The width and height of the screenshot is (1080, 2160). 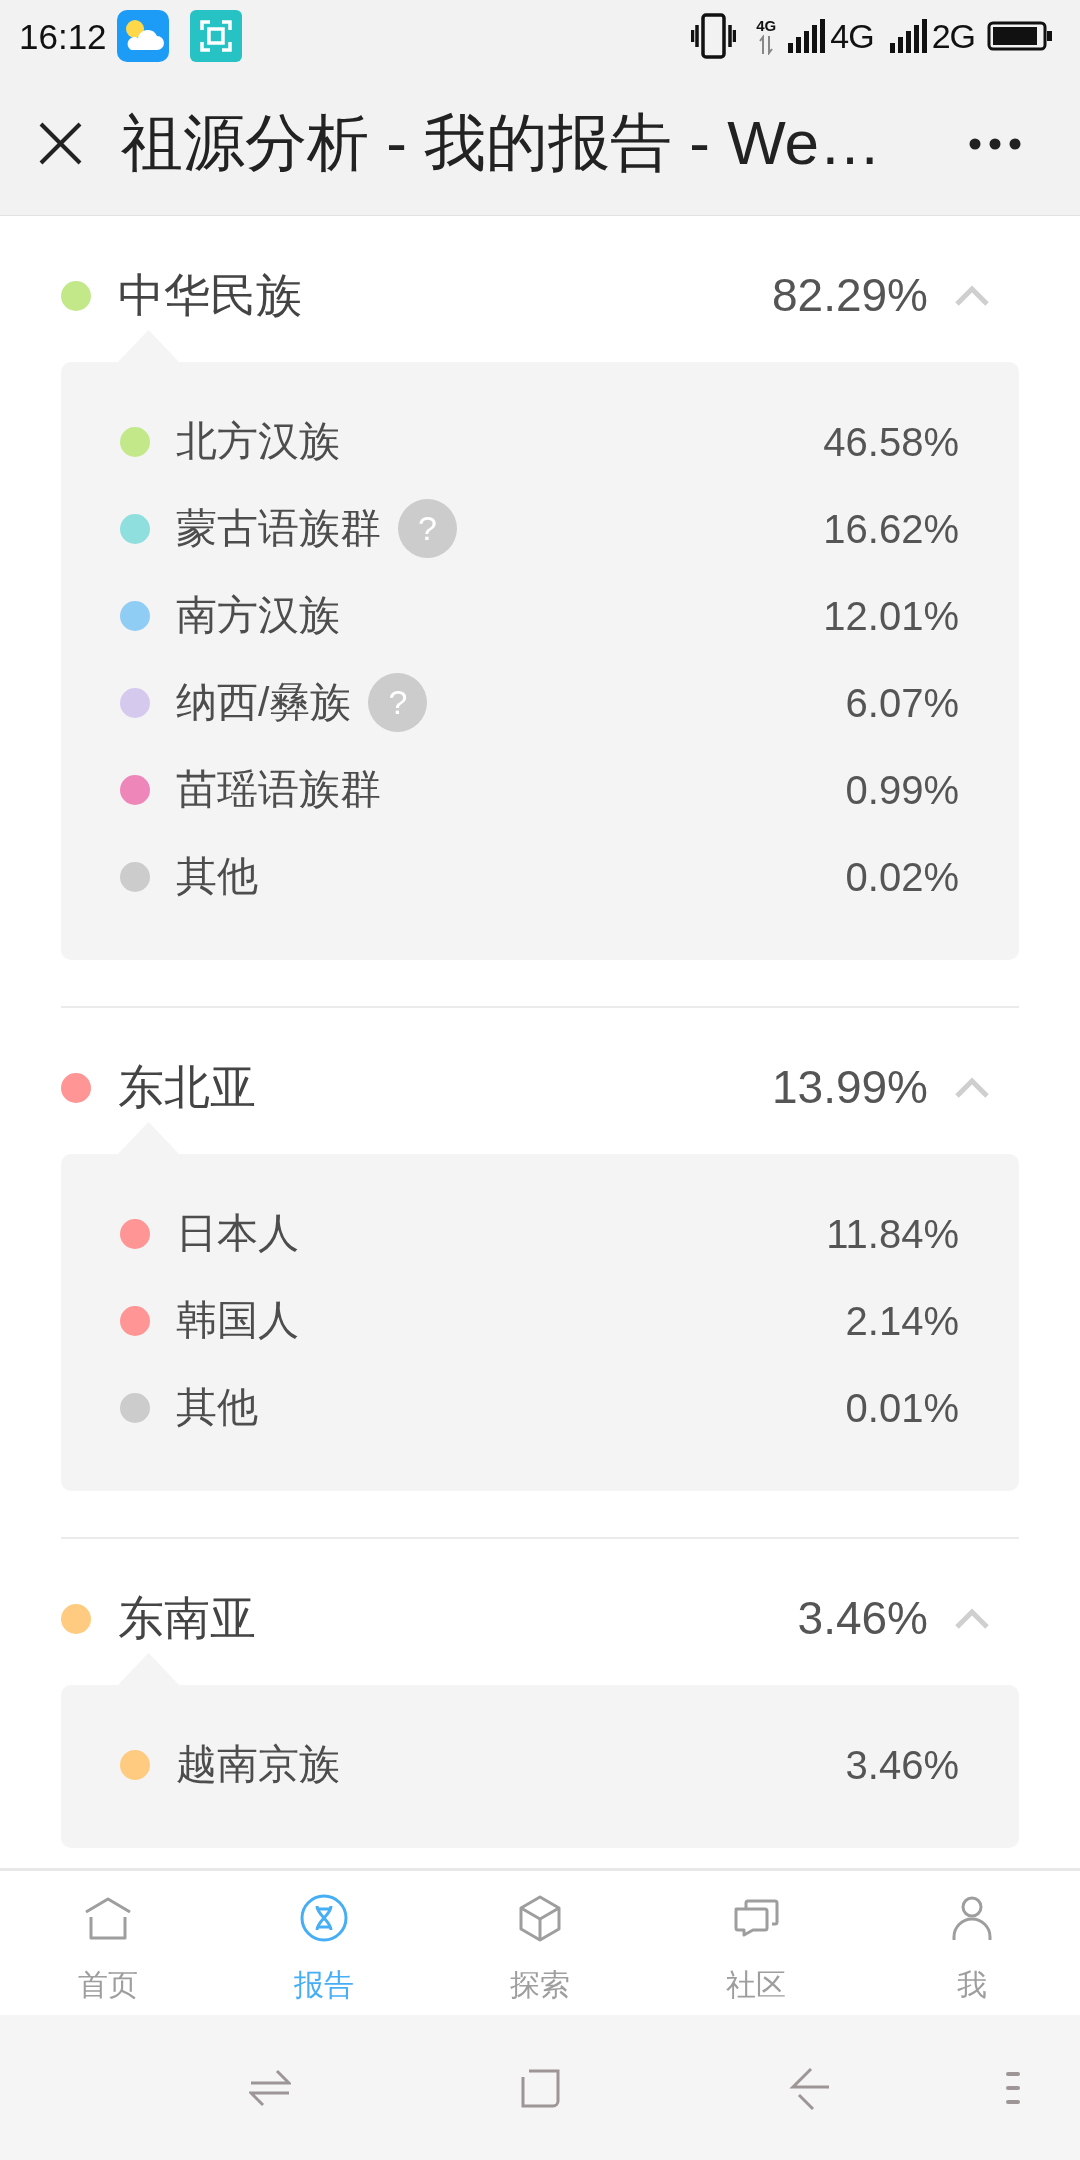 I want to click on network-label: 4G, so click(x=852, y=36).